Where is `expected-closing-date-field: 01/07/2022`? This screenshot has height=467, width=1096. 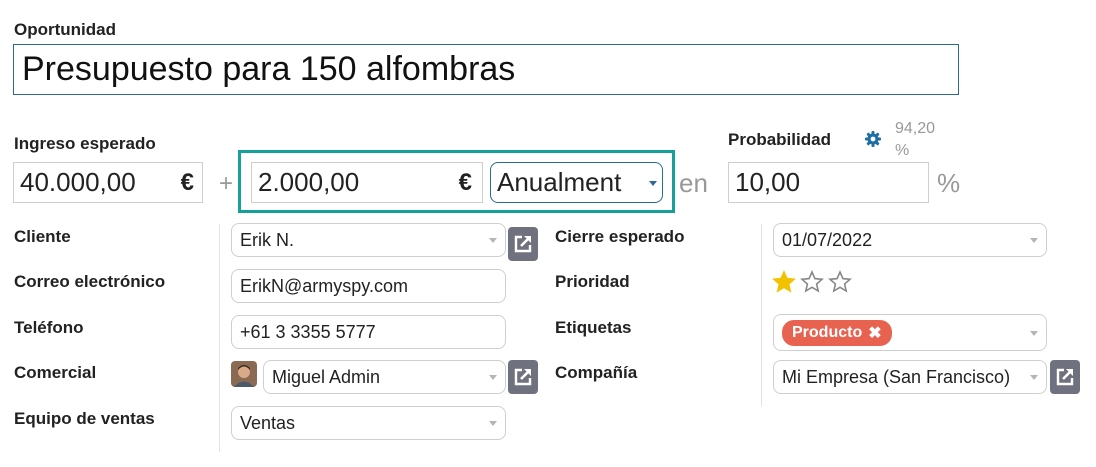
expected-closing-date-field: 01/07/2022 is located at coordinates (910, 240).